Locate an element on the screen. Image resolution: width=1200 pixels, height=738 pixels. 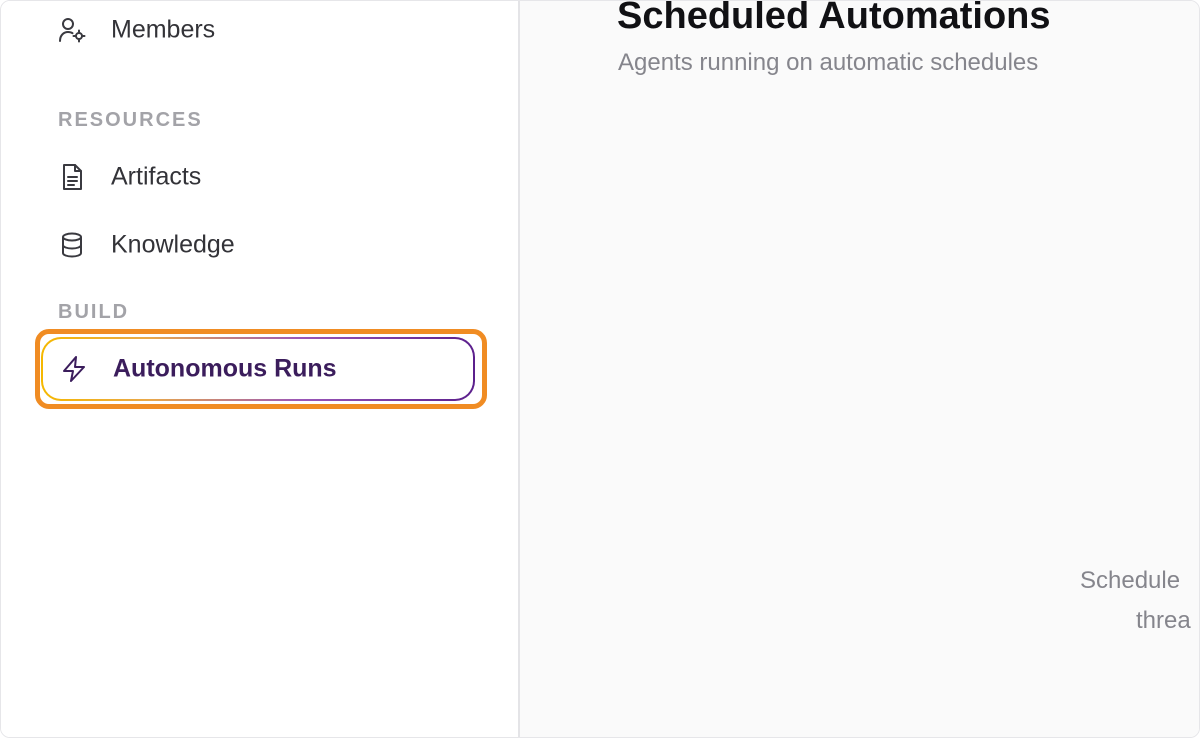
page-subtitle: Agents running on automatic schedules is located at coordinates (828, 62).